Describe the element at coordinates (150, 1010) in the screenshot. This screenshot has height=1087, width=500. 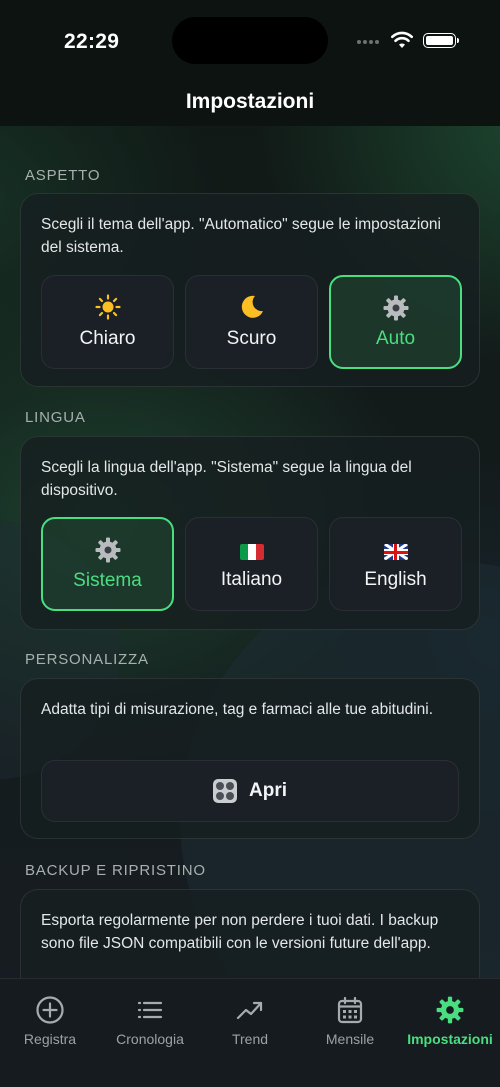
I see `list-icon` at that location.